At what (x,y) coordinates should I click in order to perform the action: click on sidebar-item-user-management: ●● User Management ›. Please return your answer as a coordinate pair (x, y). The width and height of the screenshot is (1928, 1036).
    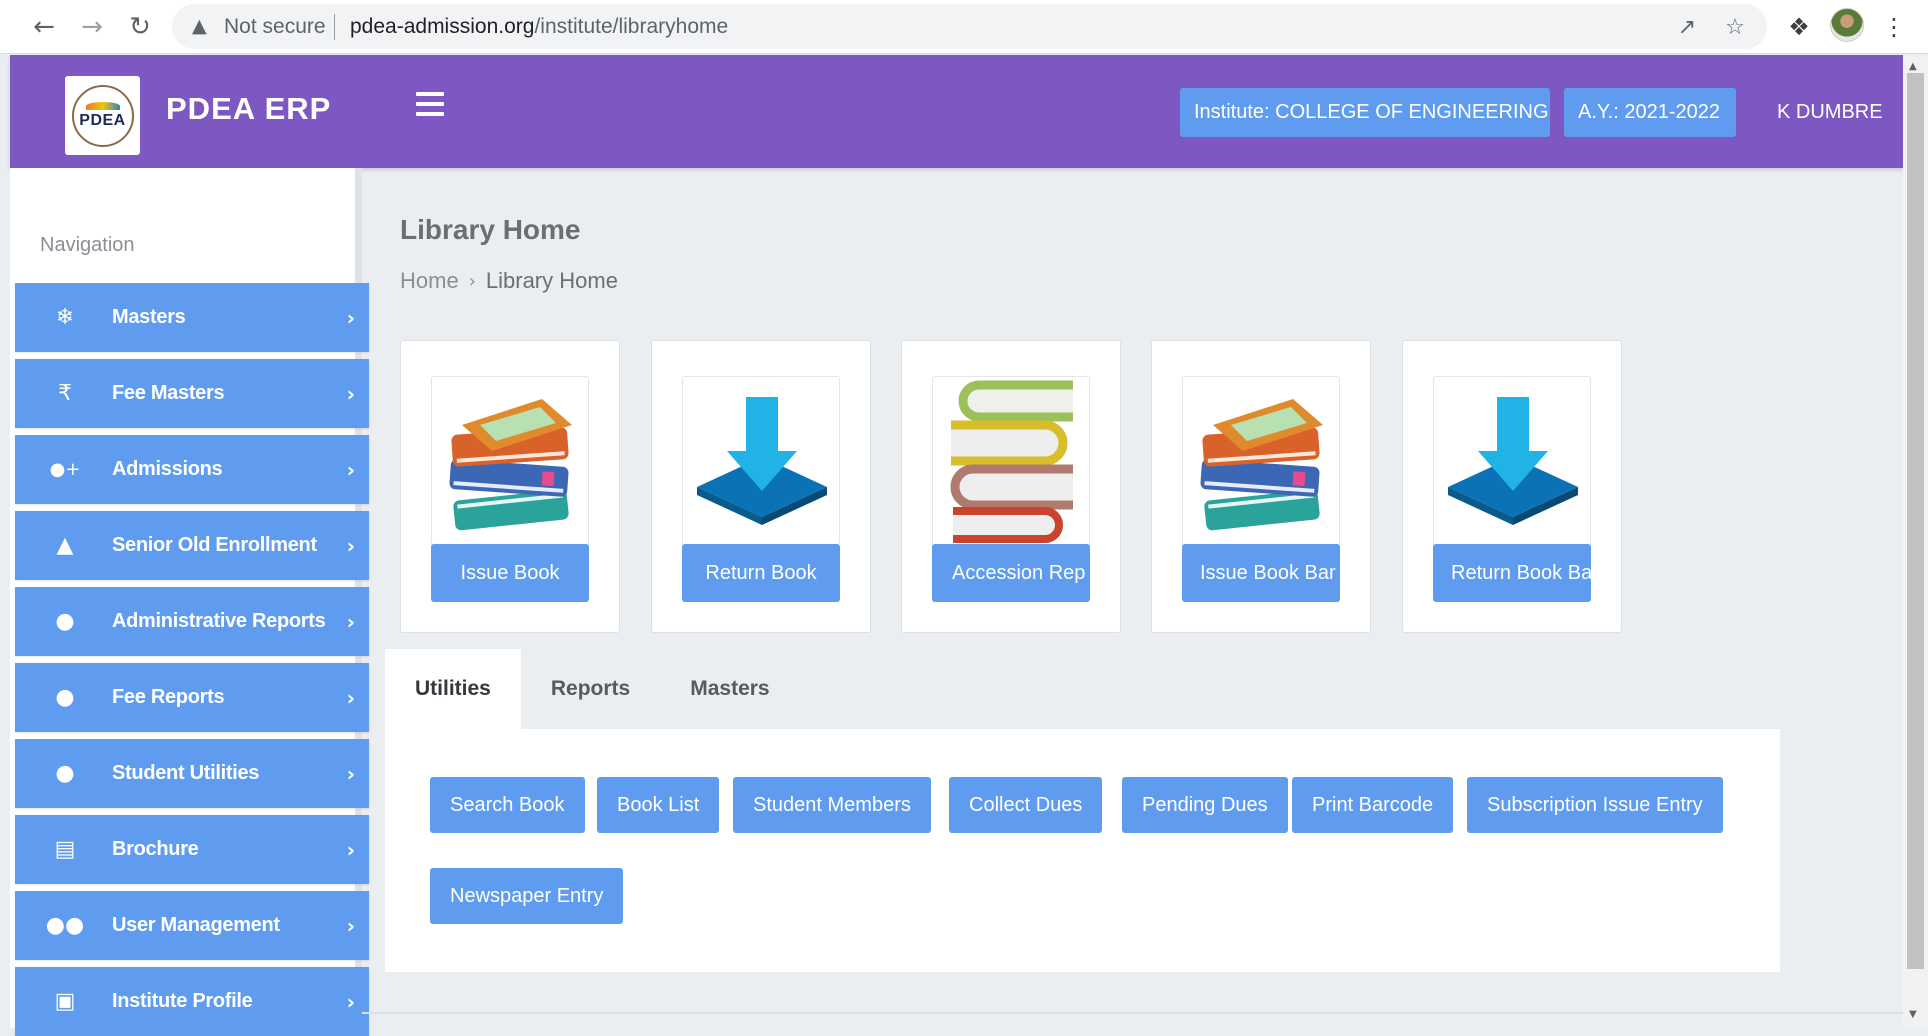
    Looking at the image, I should click on (192, 925).